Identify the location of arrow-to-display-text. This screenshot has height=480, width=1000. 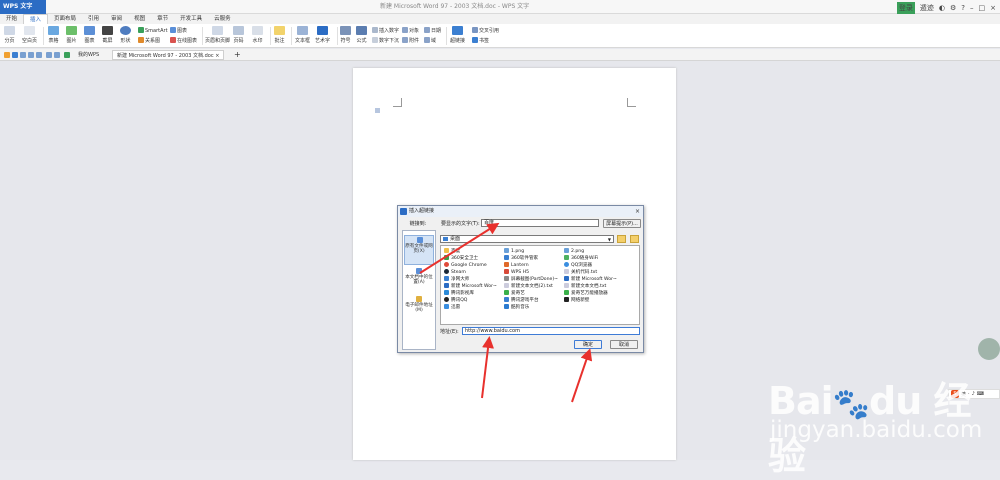
(459, 248).